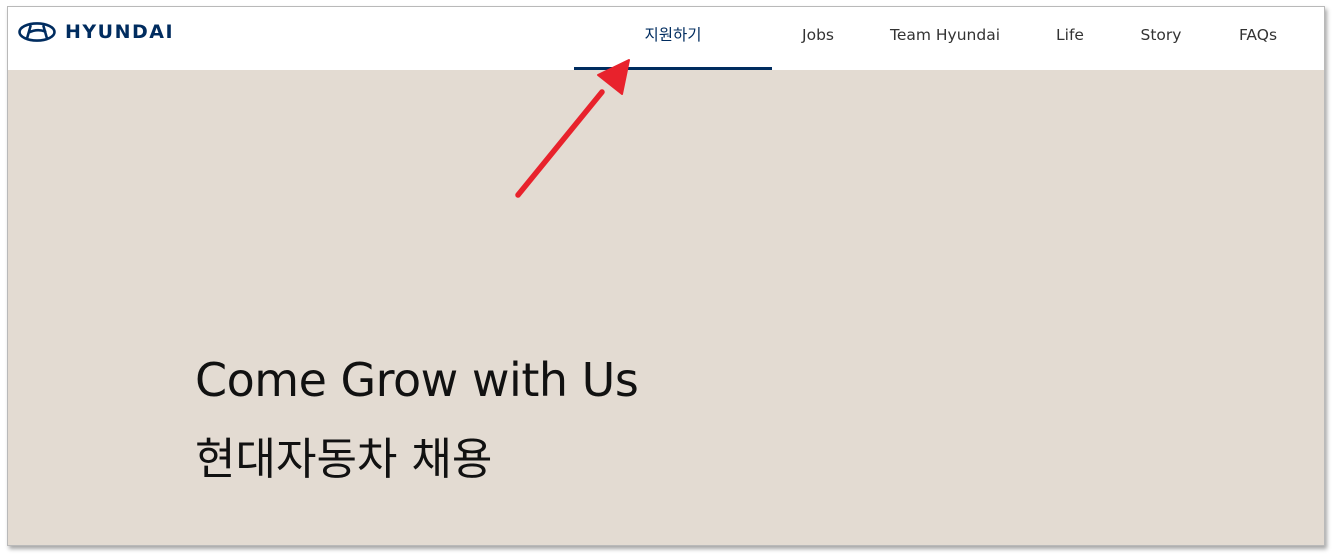  Describe the element at coordinates (1258, 38) in the screenshot. I see `nav-item-faqs: FAQs` at that location.